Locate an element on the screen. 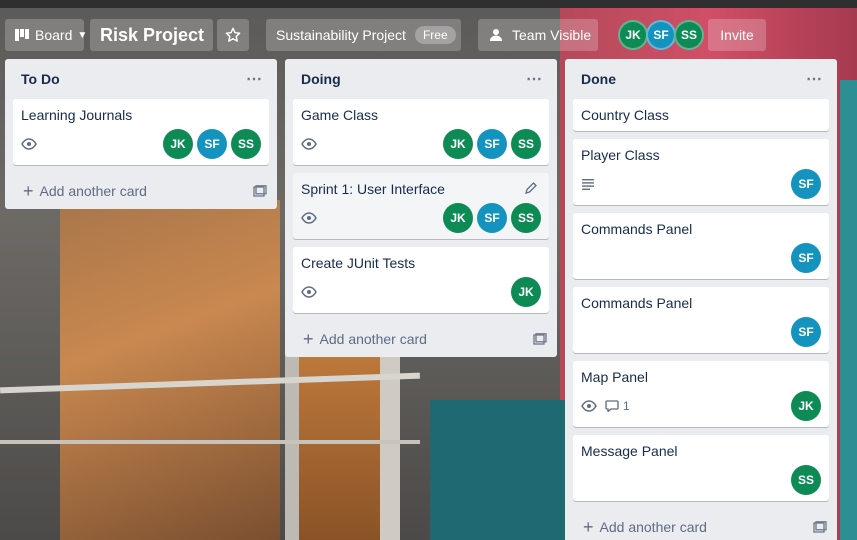 The height and width of the screenshot is (540, 857). card: Learning Journals JK SF SS is located at coordinates (141, 132).